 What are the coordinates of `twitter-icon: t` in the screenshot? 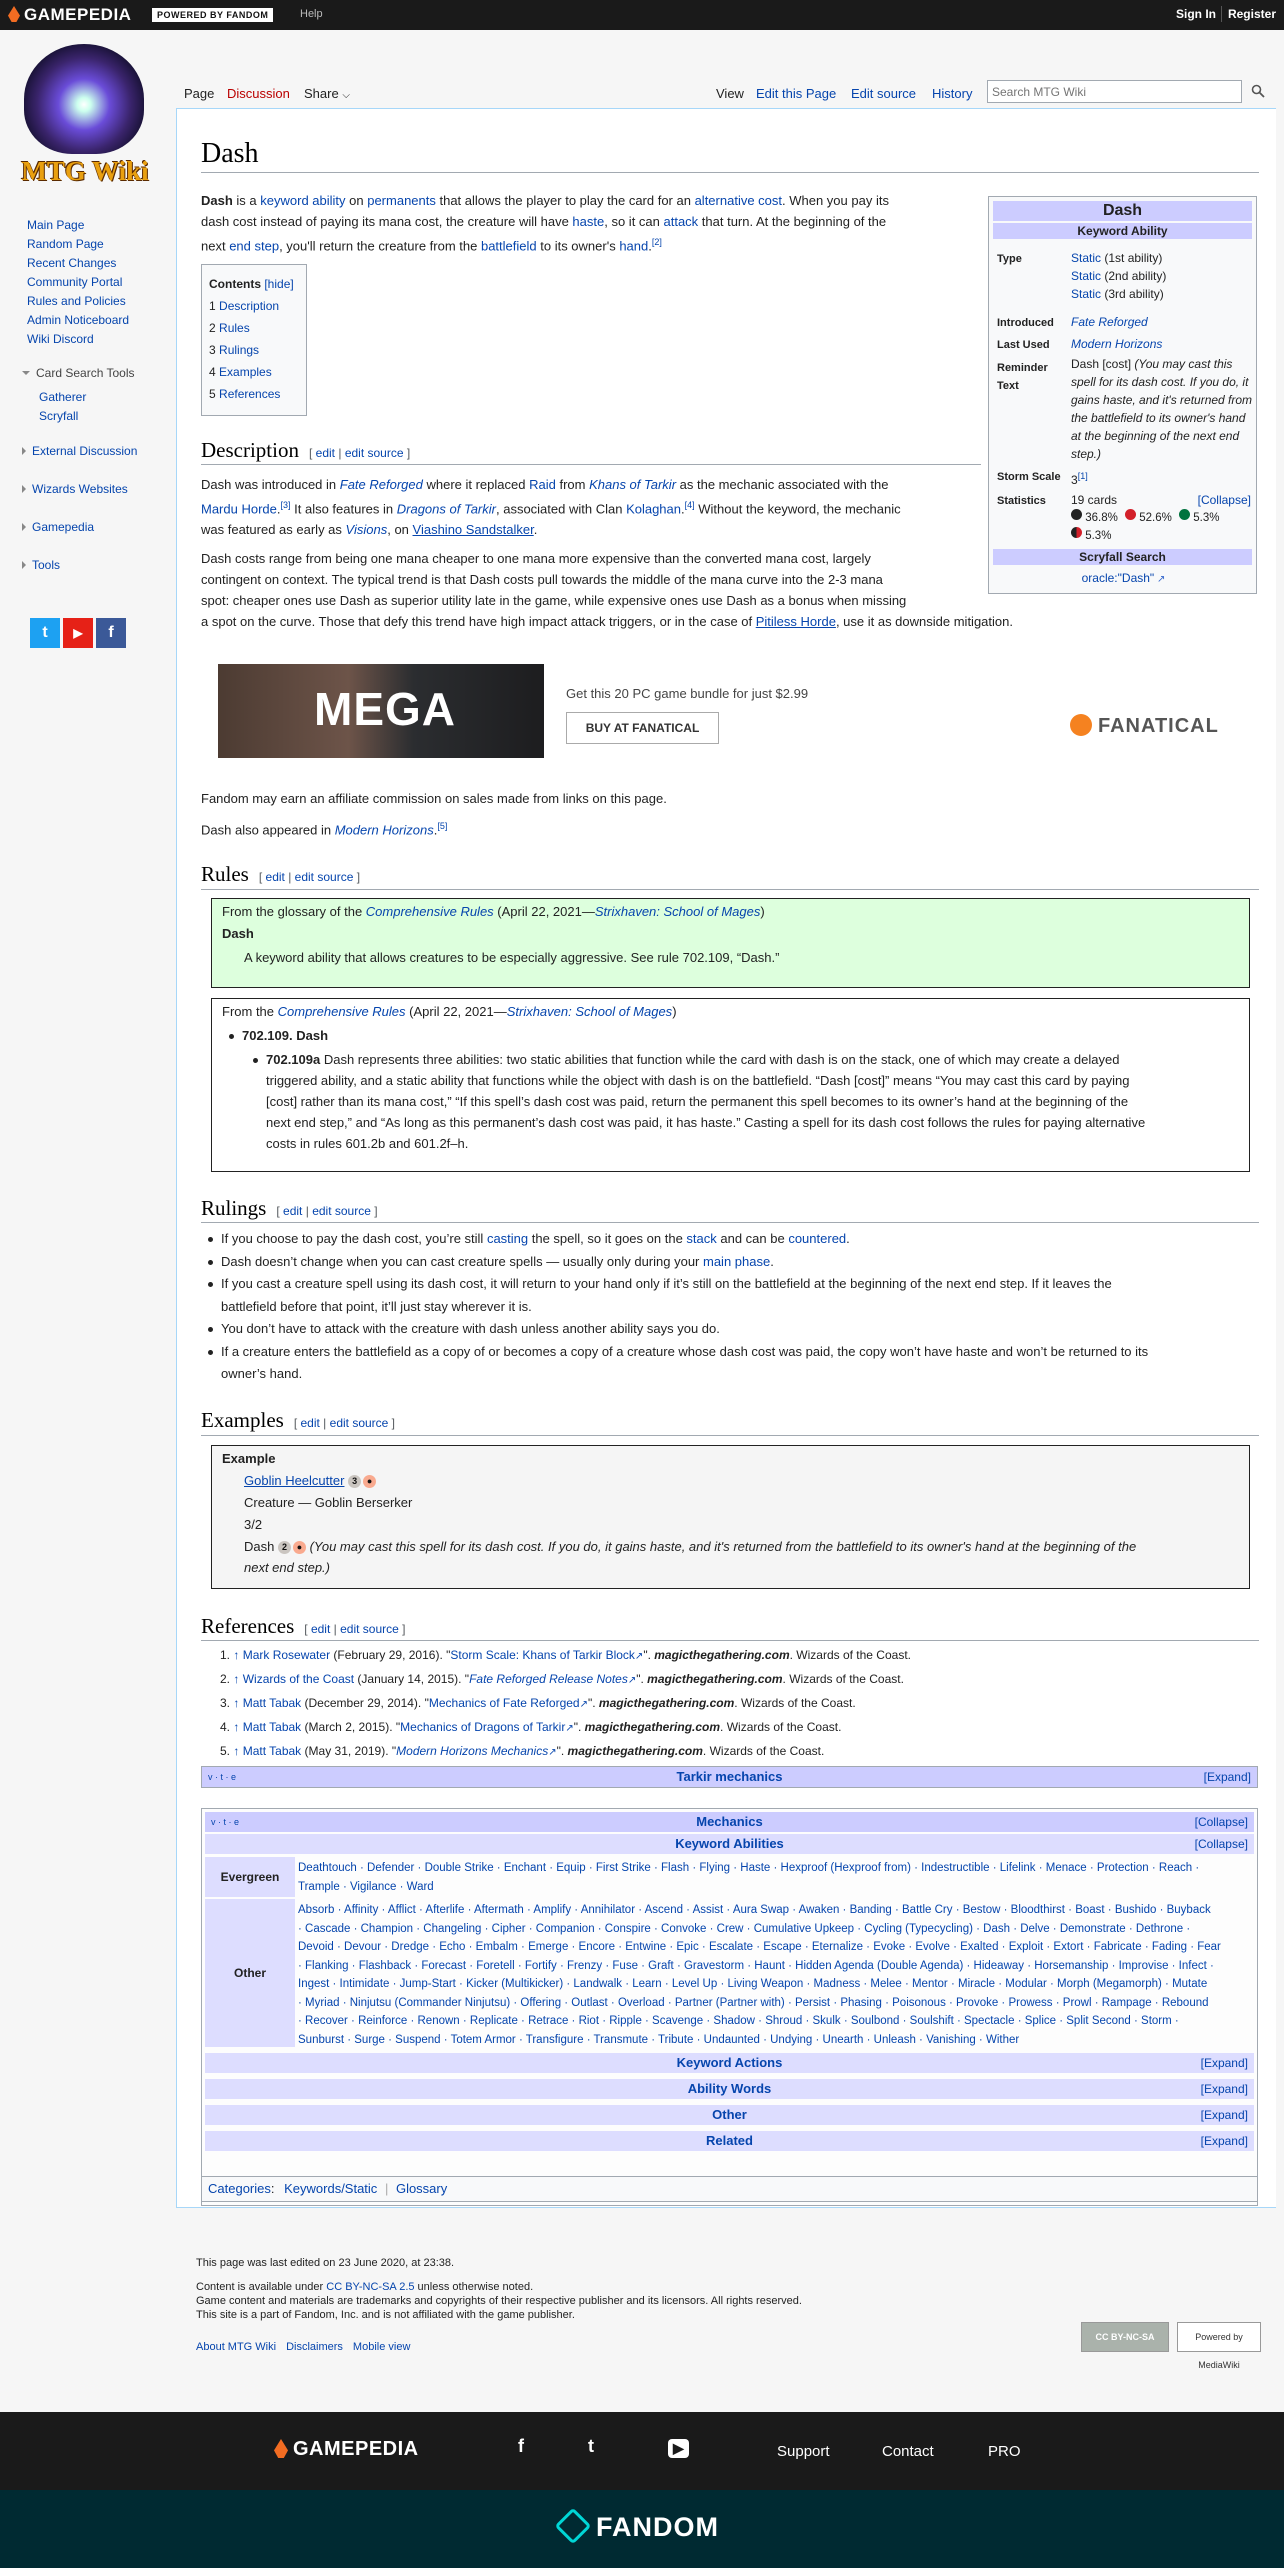 It's located at (45, 633).